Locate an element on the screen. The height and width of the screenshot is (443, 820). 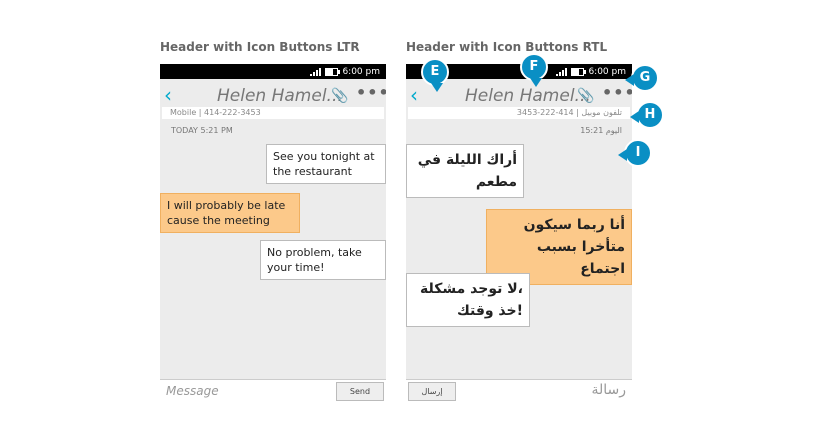
compose-bar: إرسال رسالة is located at coordinates (519, 391).